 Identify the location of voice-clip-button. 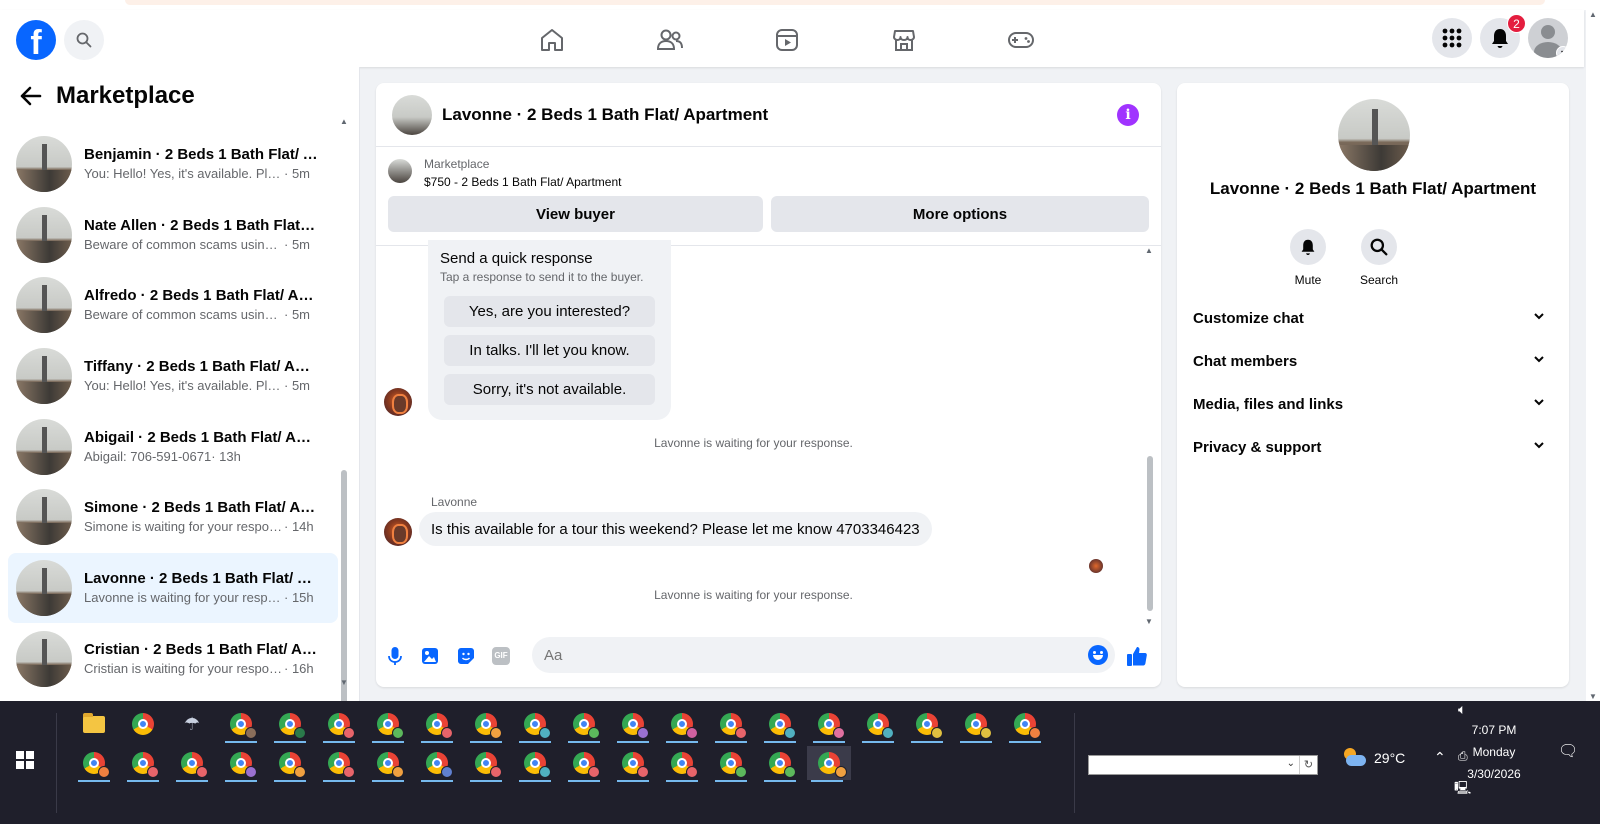
(395, 656).